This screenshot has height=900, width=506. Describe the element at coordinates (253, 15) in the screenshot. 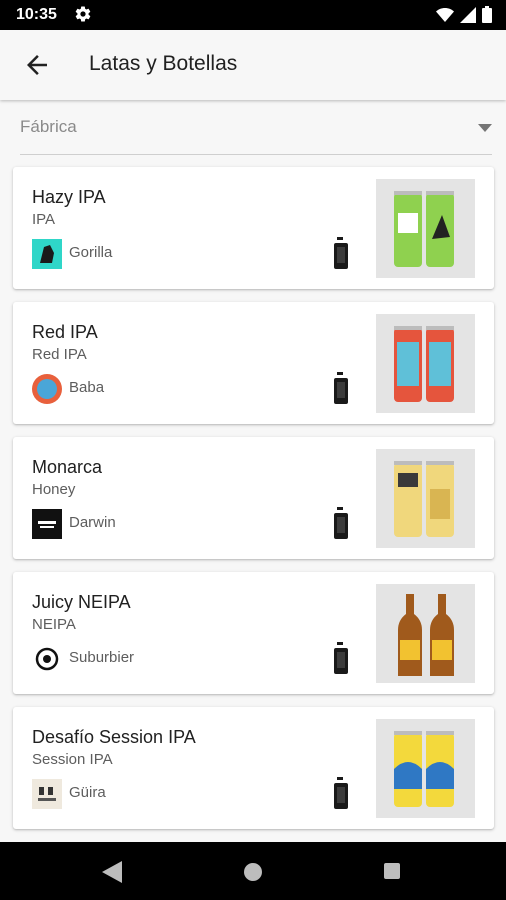

I see `status-bar: 10:35` at that location.